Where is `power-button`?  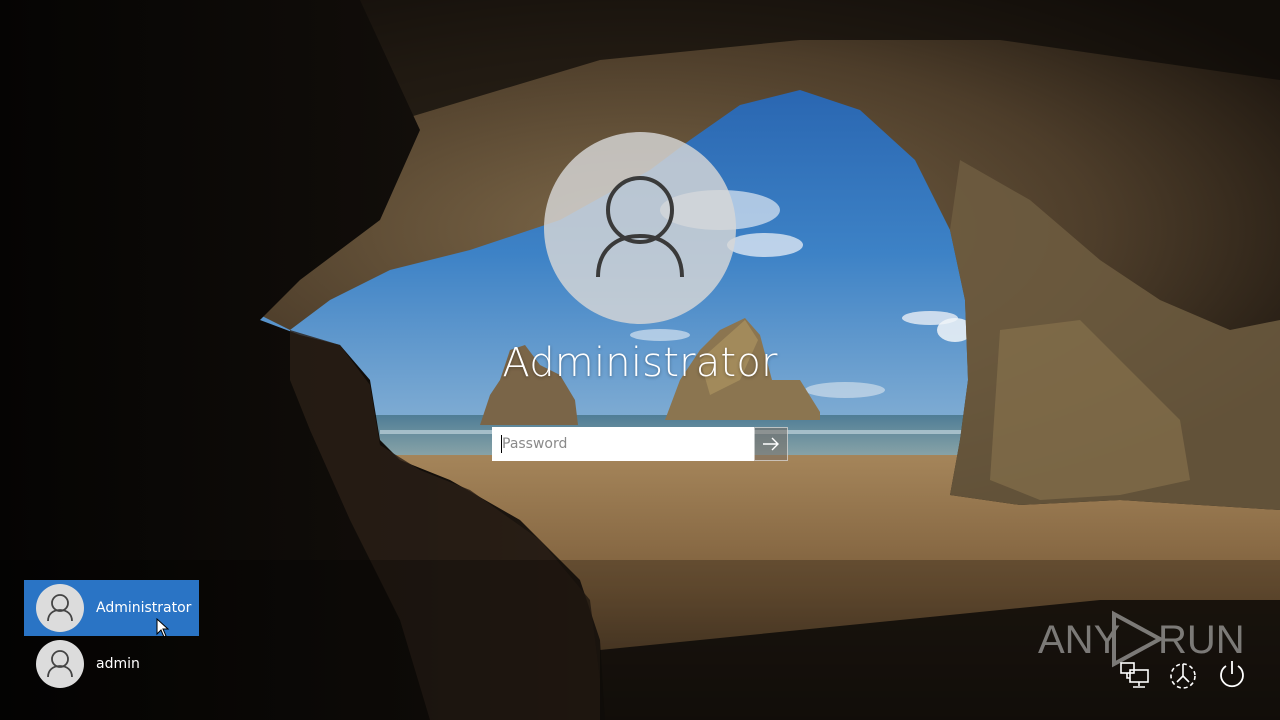 power-button is located at coordinates (1232, 675).